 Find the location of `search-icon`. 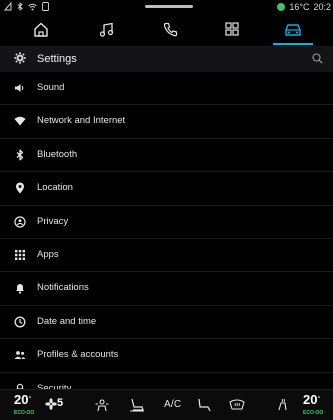

search-icon is located at coordinates (317, 58).